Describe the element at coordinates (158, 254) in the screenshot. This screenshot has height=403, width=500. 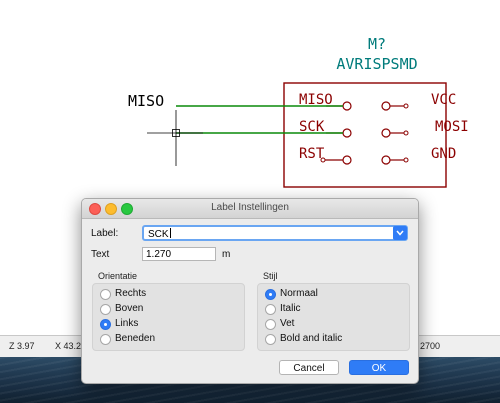
I see `text-size-value: 1.270` at that location.